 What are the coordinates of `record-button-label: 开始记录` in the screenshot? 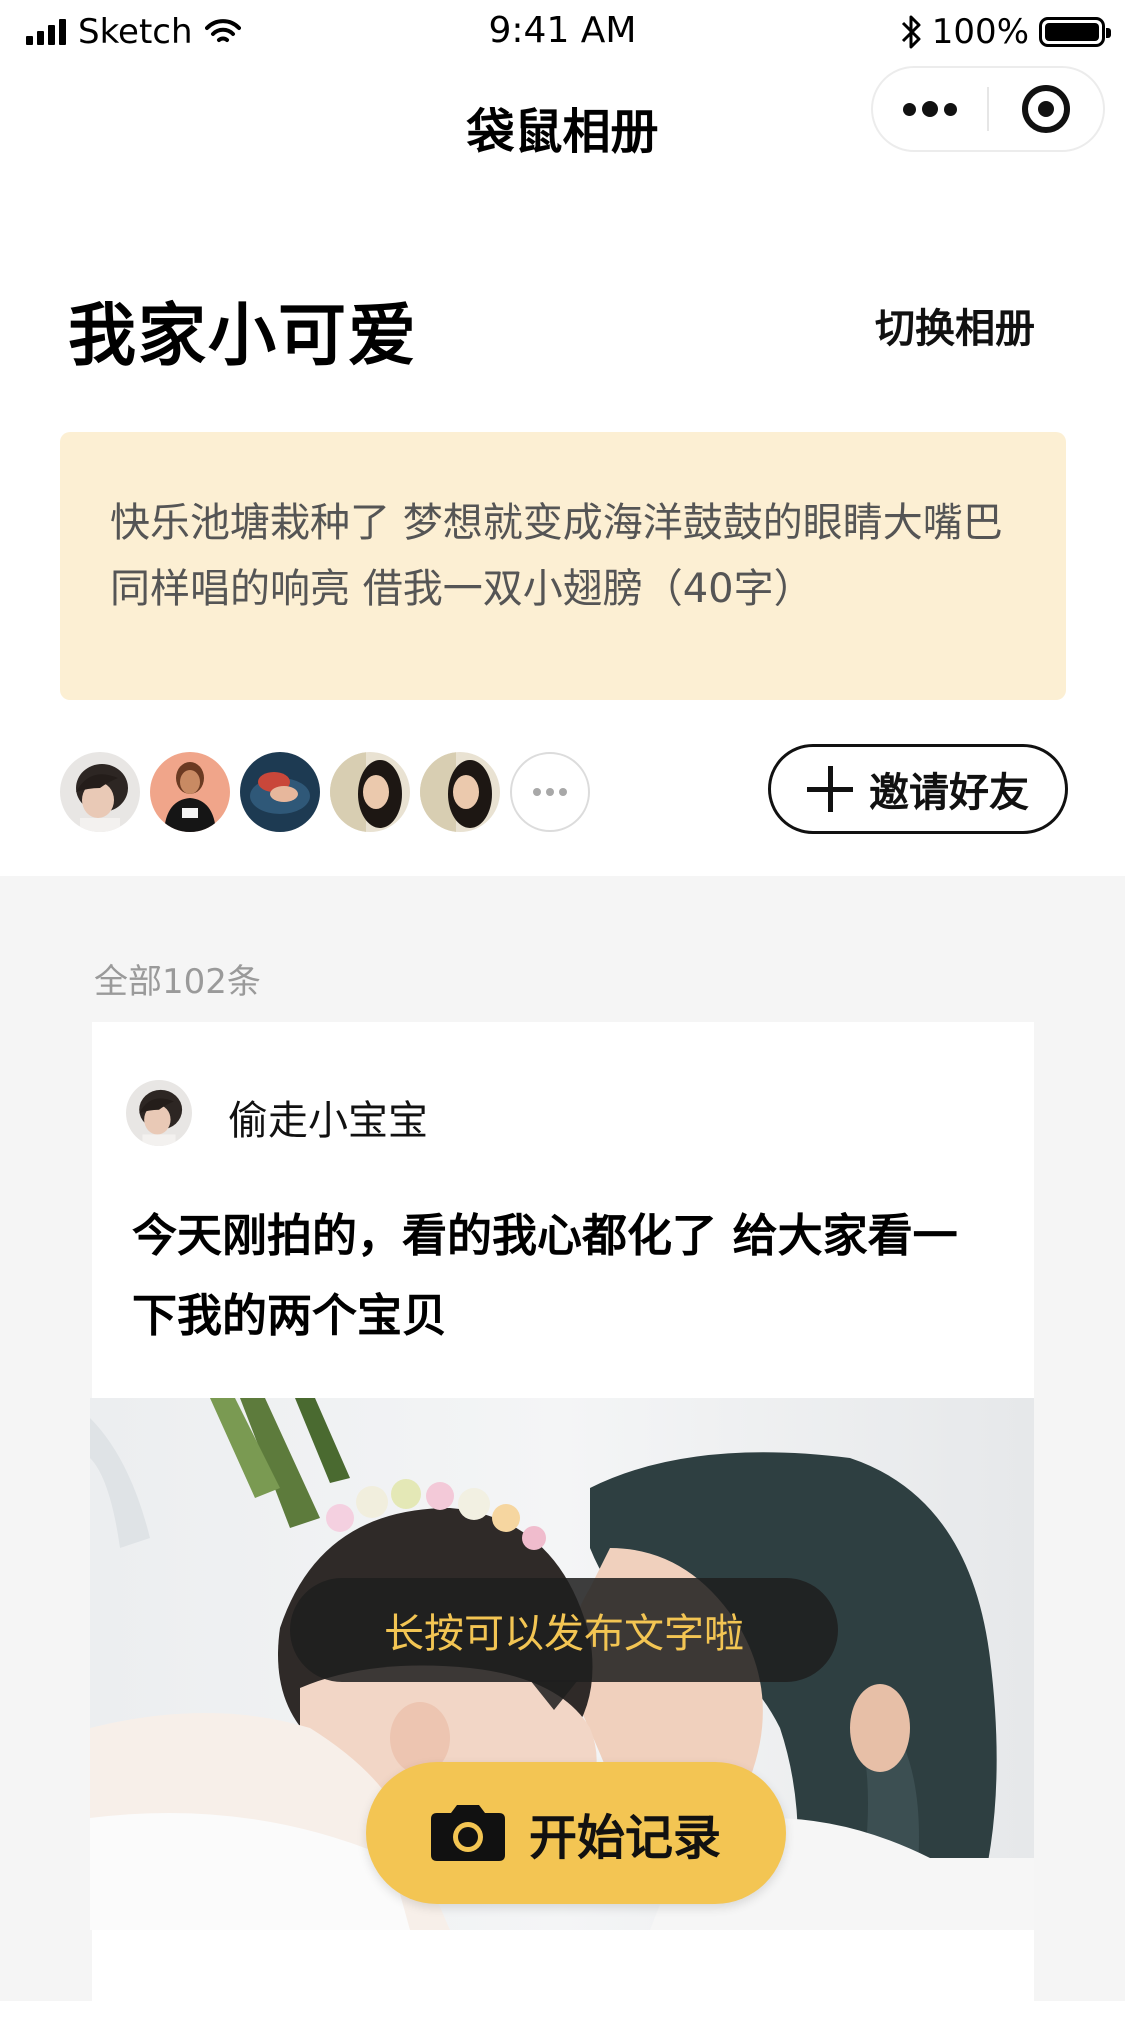 It's located at (624, 1838).